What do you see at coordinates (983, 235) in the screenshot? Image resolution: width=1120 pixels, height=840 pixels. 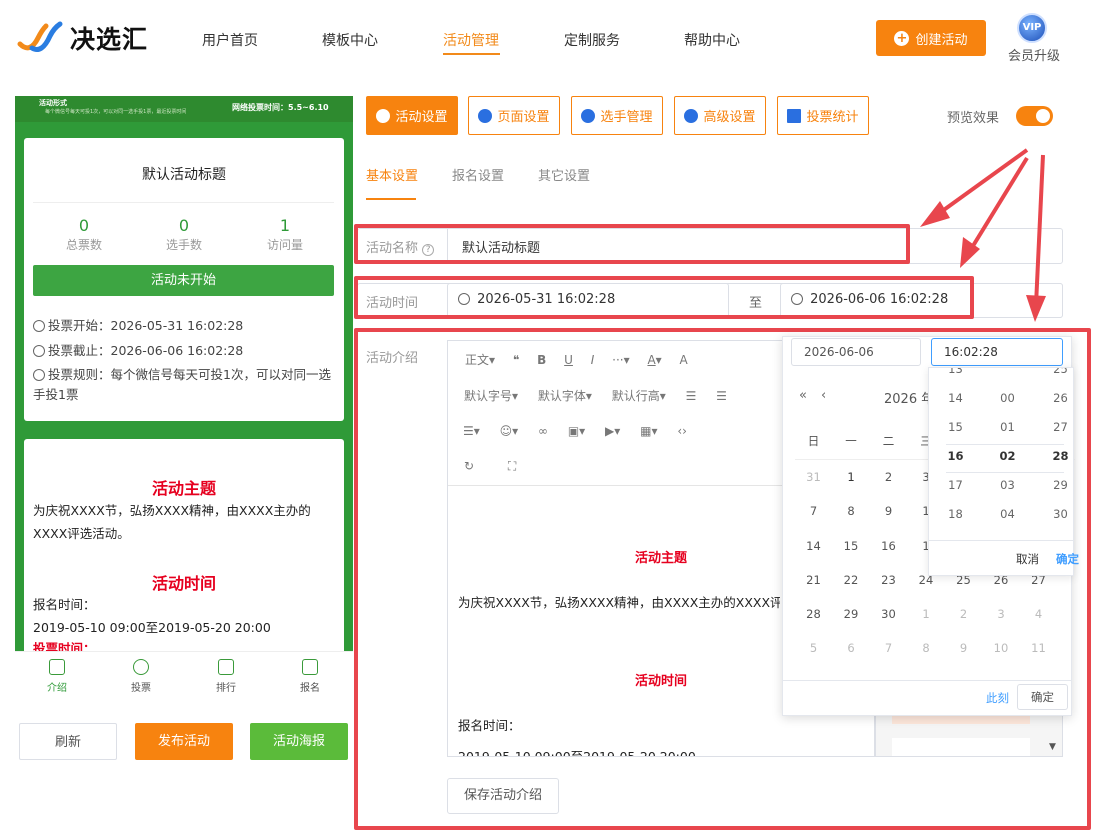 I see `annotation-arrows` at bounding box center [983, 235].